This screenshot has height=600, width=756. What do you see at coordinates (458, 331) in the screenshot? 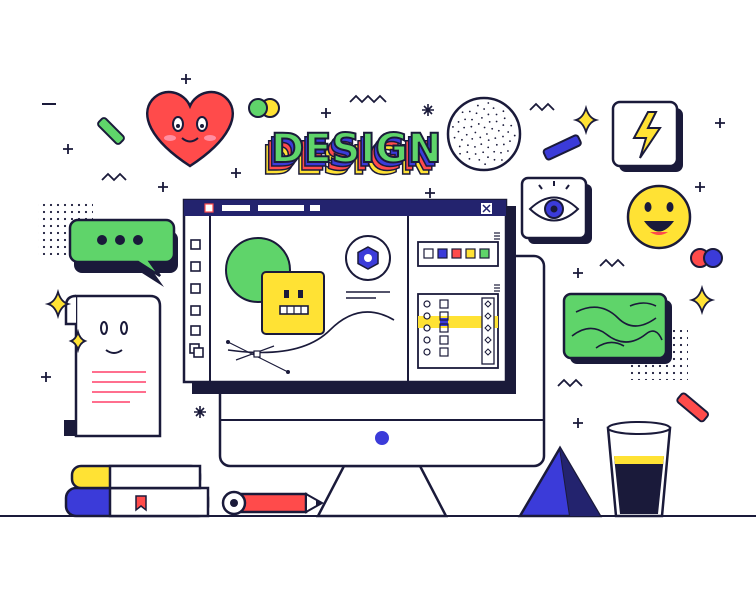
I see `layers-panel` at bounding box center [458, 331].